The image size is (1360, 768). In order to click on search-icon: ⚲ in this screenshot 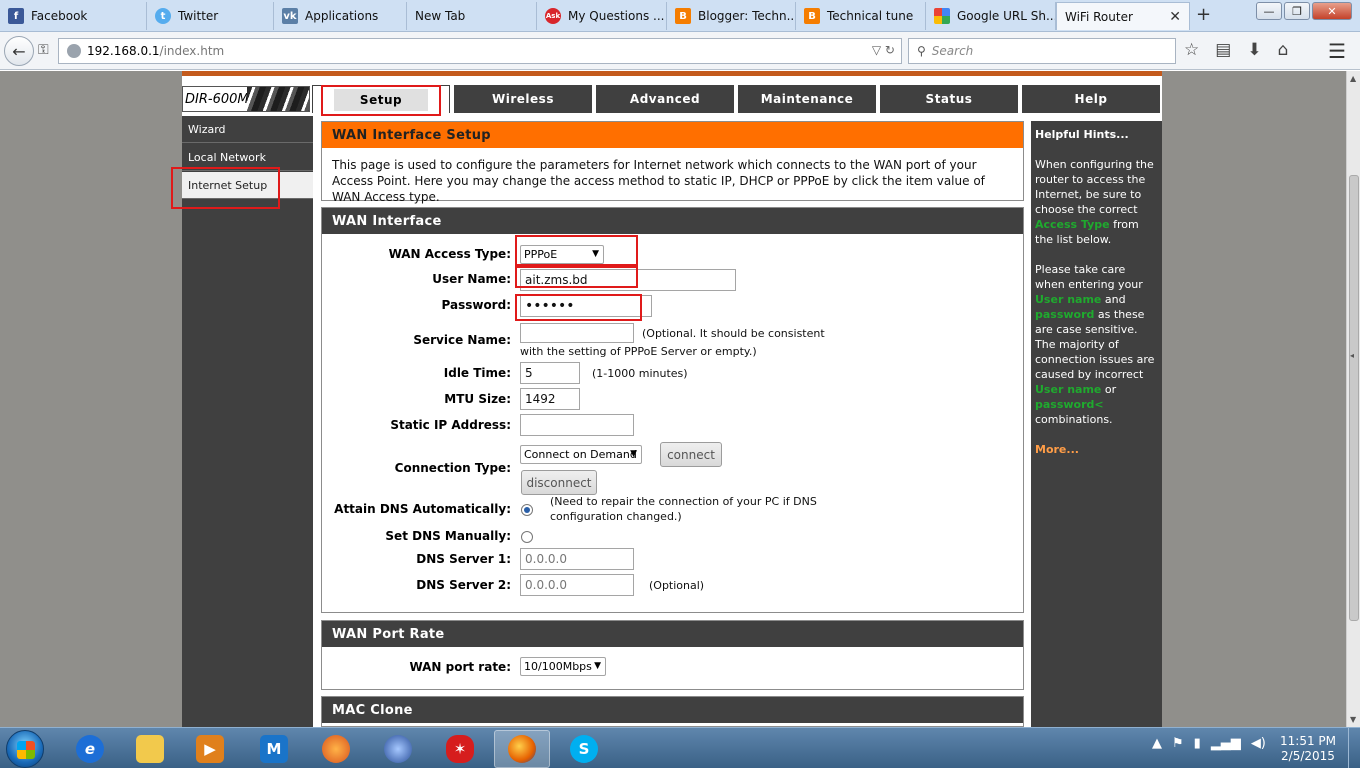, I will do `click(921, 51)`.